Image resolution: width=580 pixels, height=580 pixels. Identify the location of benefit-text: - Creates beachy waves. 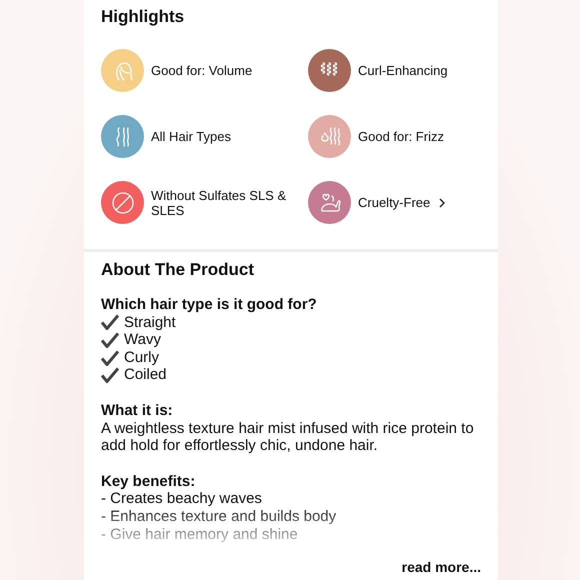
(182, 499).